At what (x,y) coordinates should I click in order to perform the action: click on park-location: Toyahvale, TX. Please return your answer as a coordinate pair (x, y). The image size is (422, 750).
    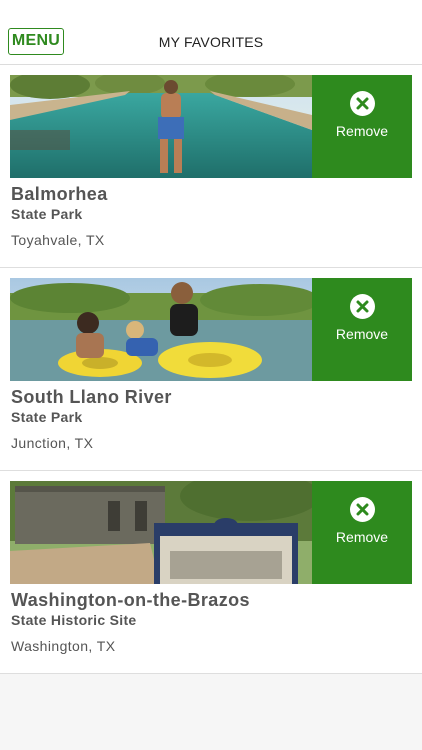
    Looking at the image, I should click on (58, 240).